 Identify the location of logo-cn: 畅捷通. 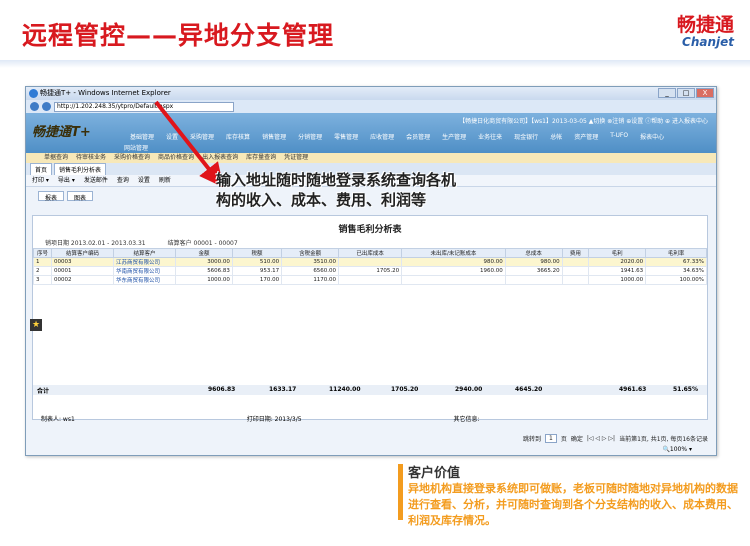
(705, 25).